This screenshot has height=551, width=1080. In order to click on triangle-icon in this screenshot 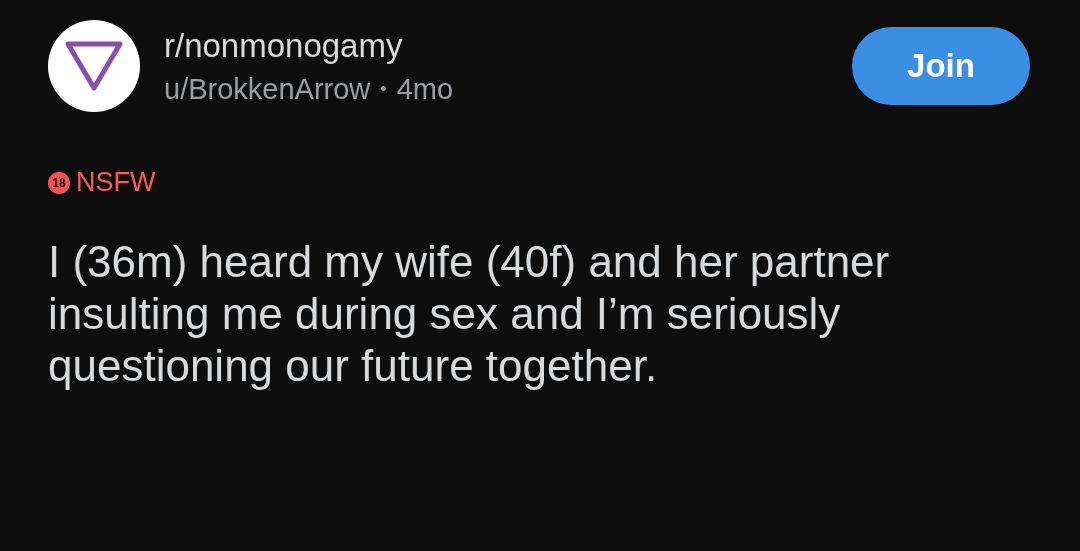, I will do `click(94, 66)`.